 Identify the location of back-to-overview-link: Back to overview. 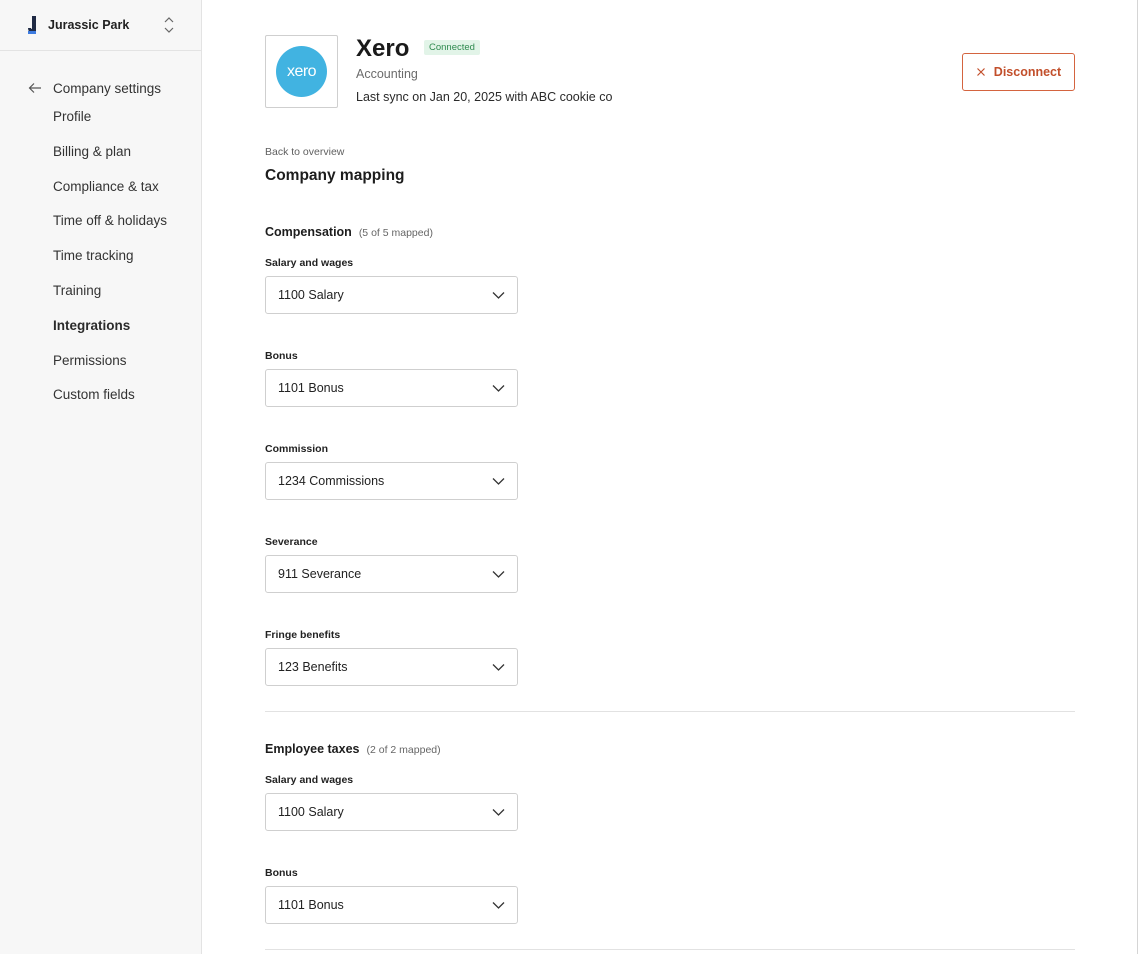
(670, 152).